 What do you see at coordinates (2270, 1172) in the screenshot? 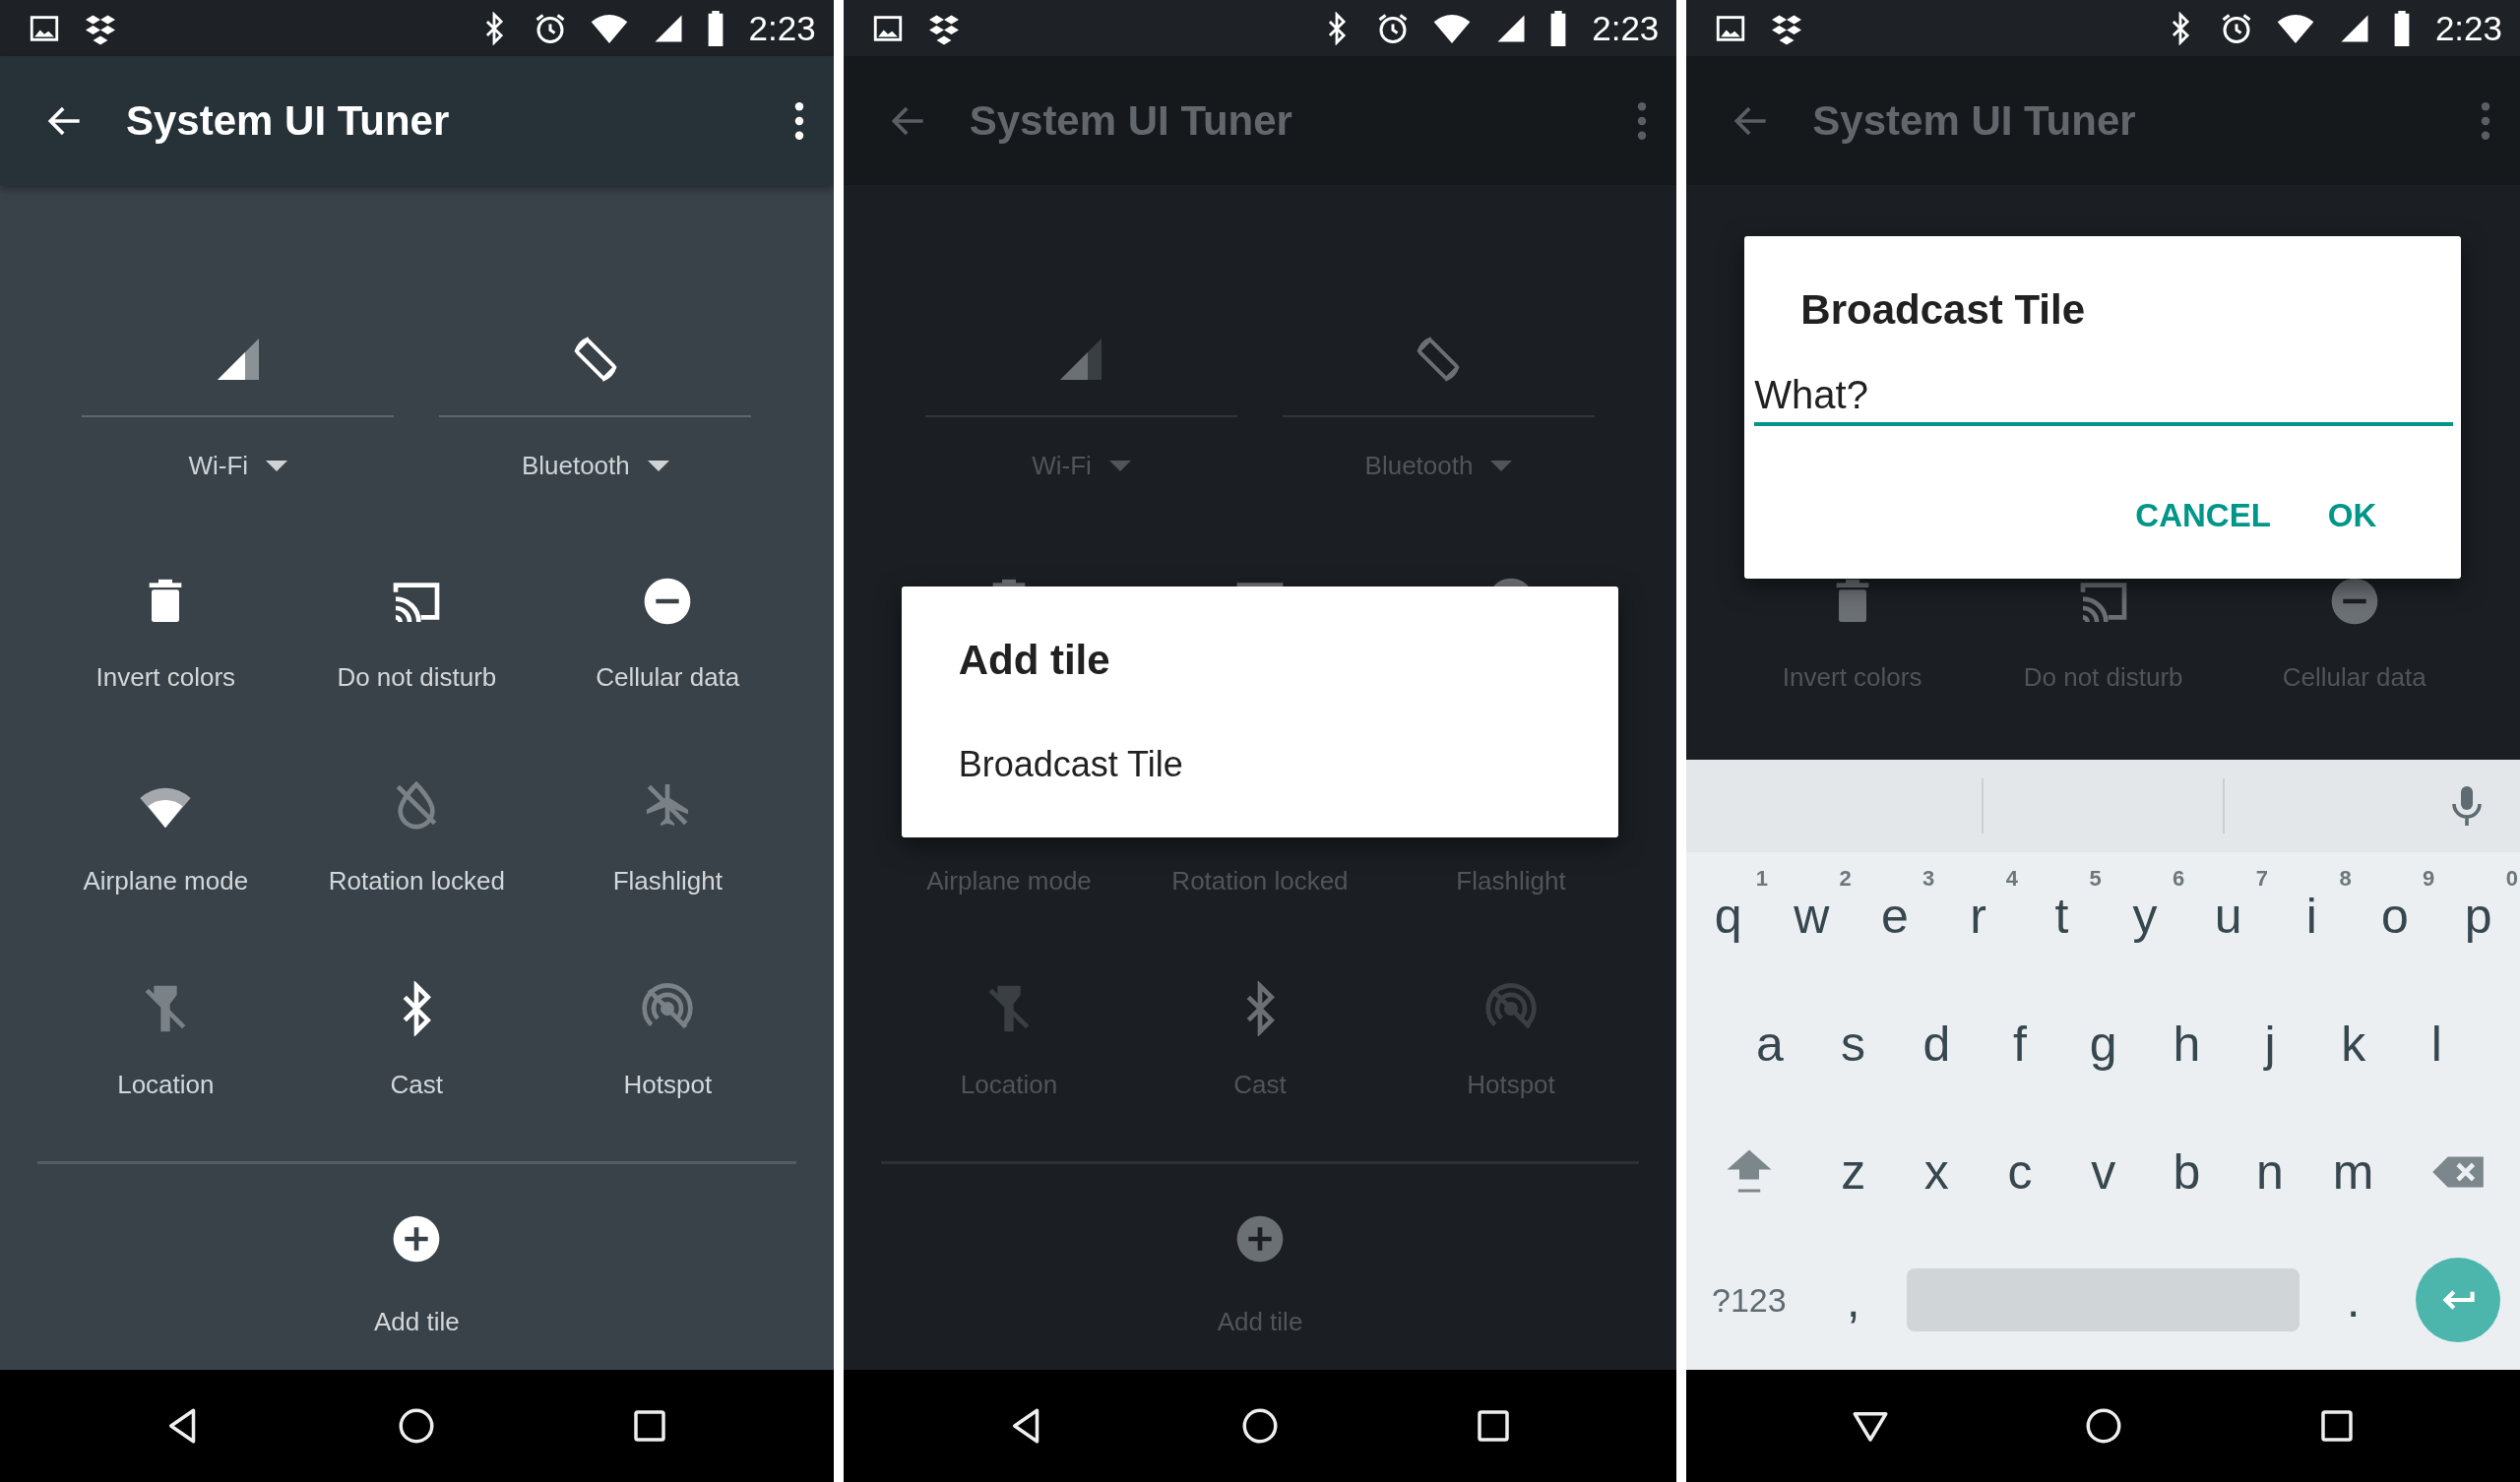
I see `letter-key: n` at bounding box center [2270, 1172].